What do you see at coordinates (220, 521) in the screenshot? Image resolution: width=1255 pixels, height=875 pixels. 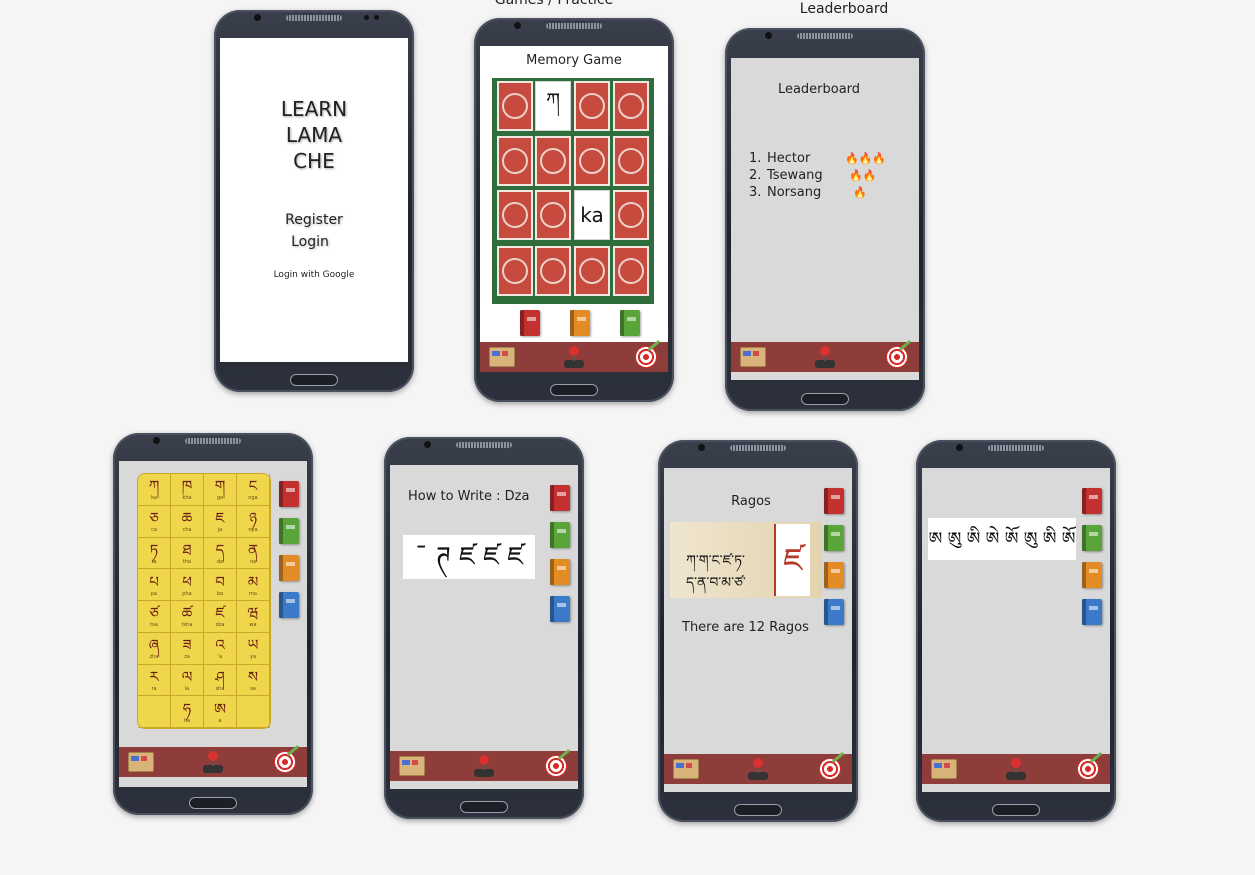 I see `alphabet-cell: ཇ ja` at bounding box center [220, 521].